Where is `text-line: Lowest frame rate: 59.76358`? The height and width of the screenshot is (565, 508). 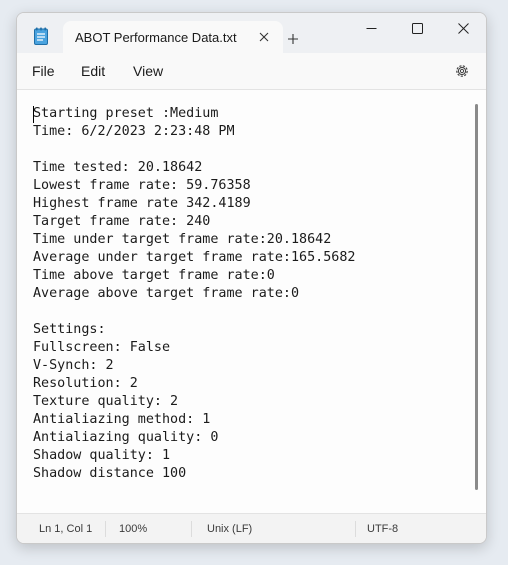
text-line: Lowest frame rate: 59.76358 is located at coordinates (142, 185).